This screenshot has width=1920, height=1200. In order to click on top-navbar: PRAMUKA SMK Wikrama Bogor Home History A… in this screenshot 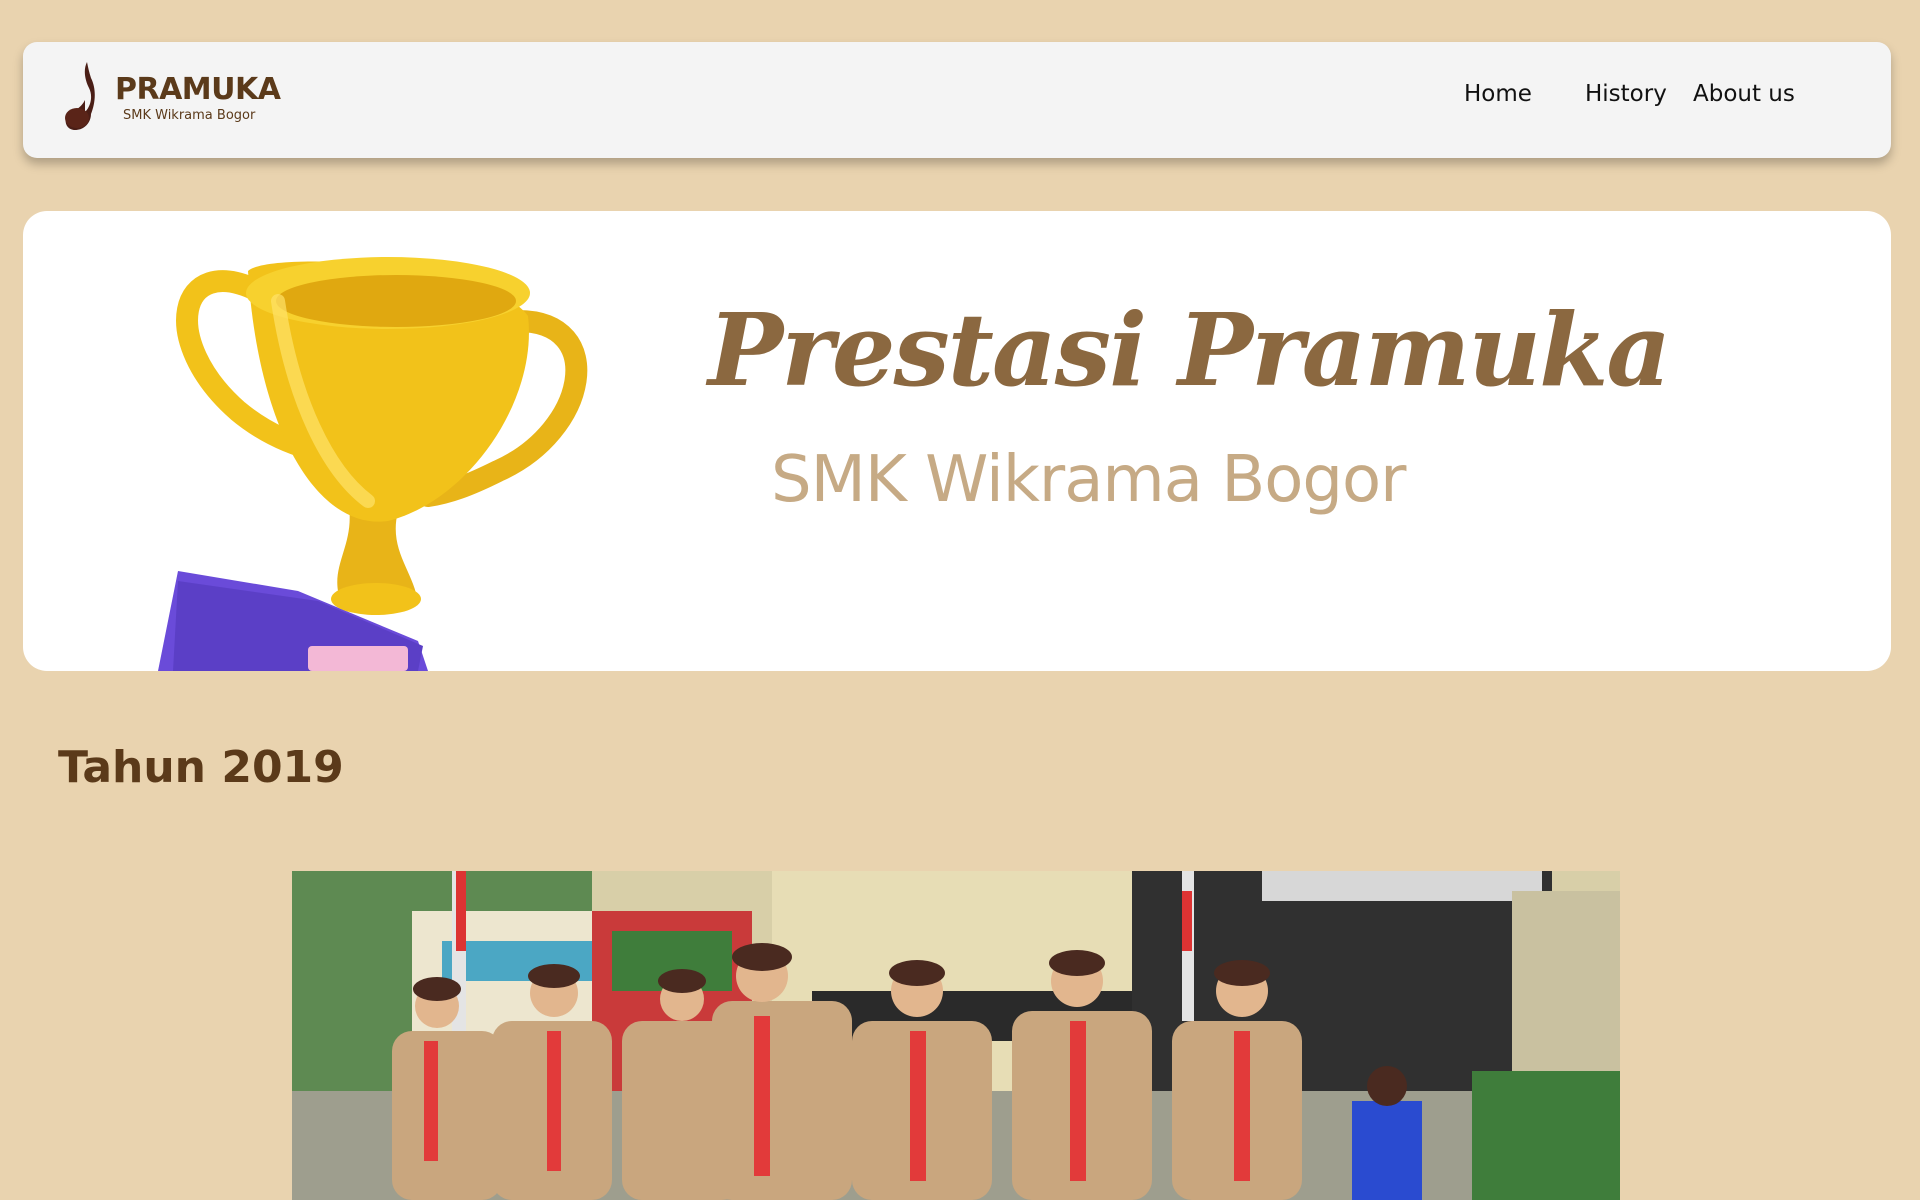, I will do `click(957, 100)`.